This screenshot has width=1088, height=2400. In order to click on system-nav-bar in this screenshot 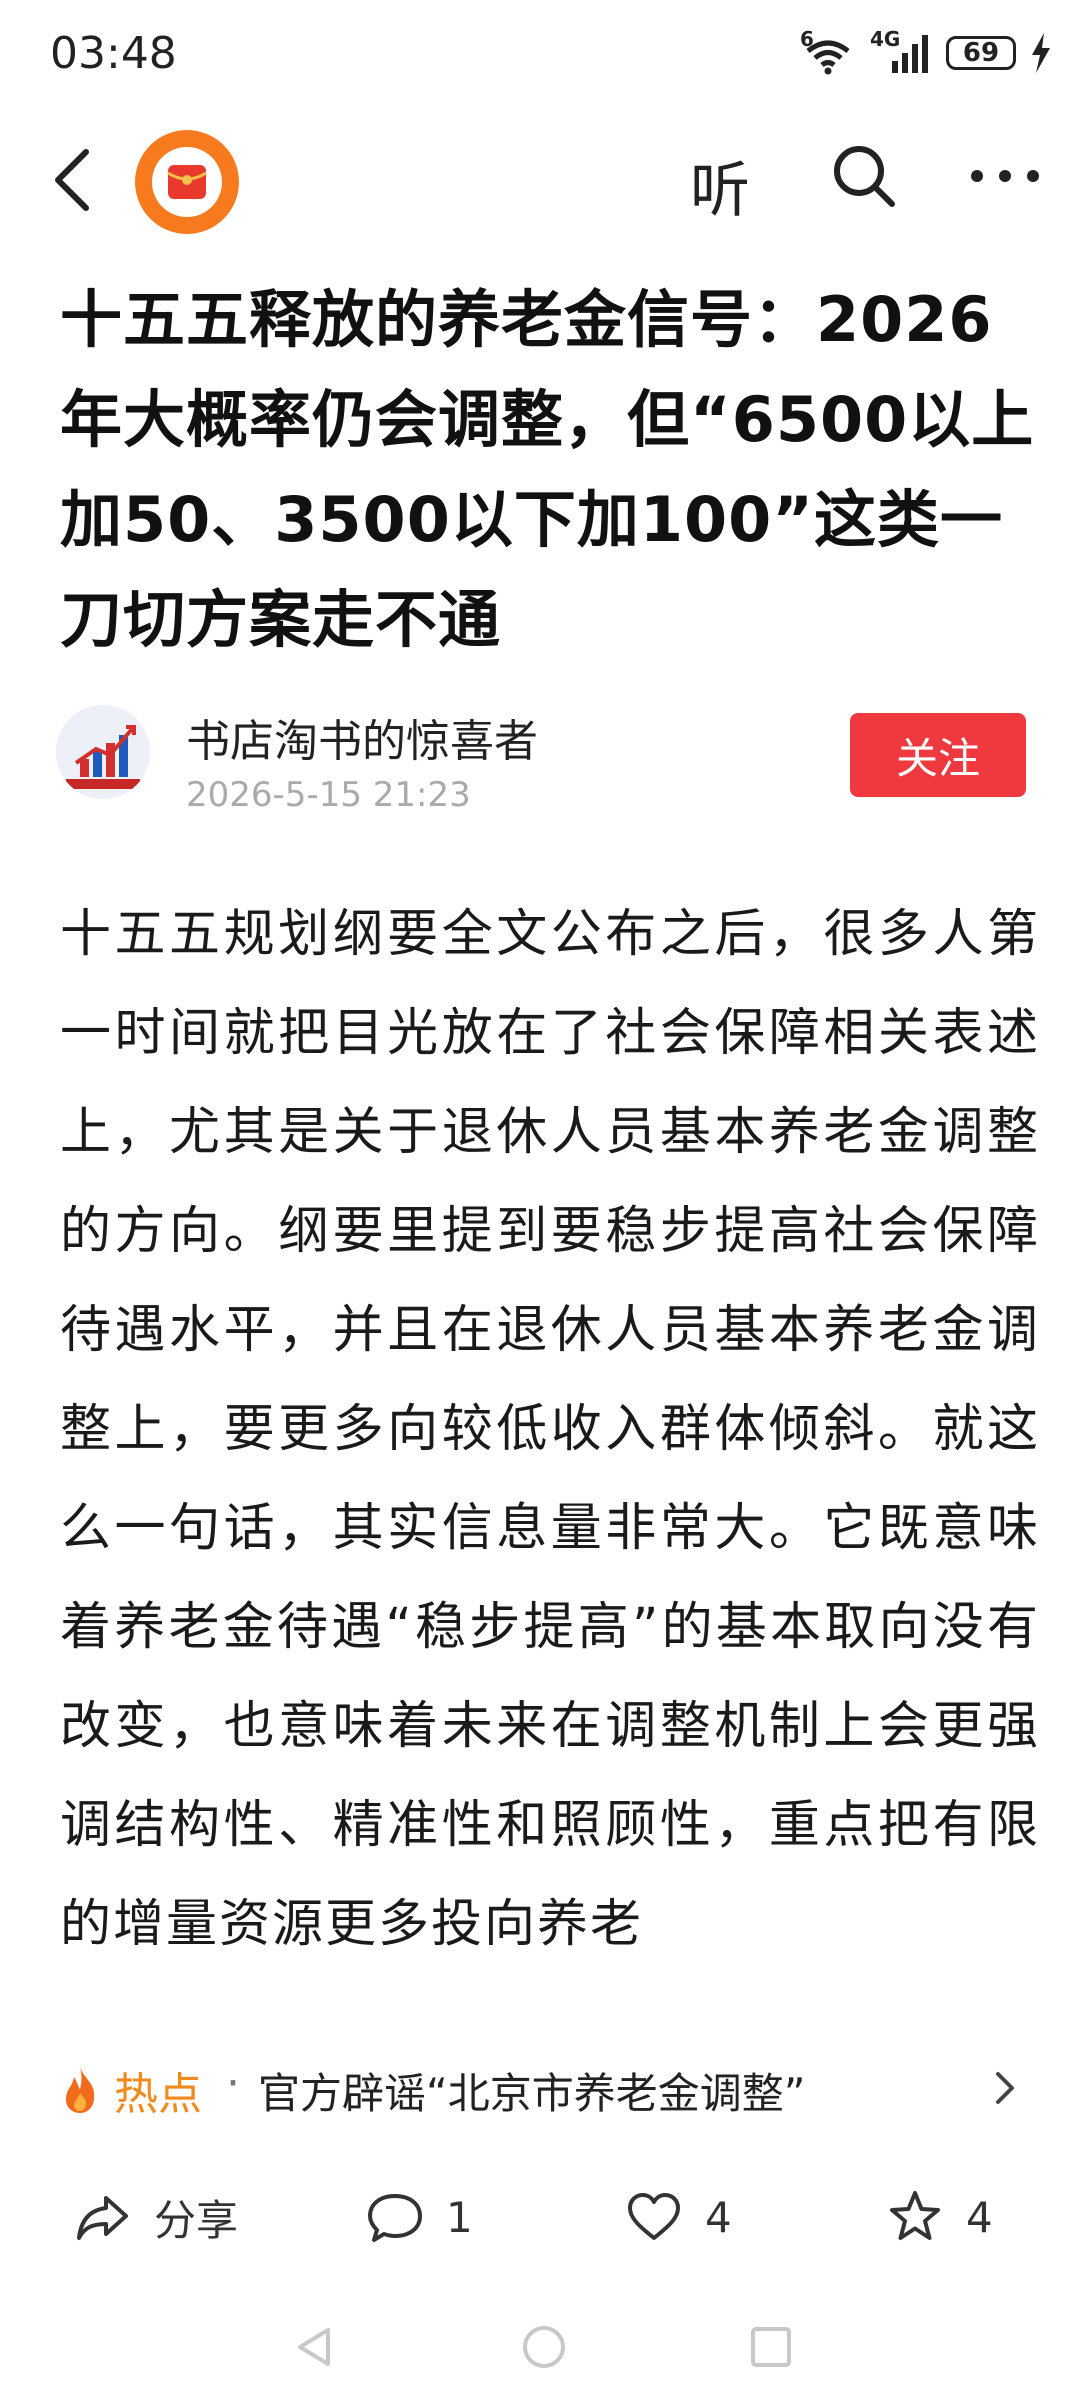, I will do `click(544, 2350)`.